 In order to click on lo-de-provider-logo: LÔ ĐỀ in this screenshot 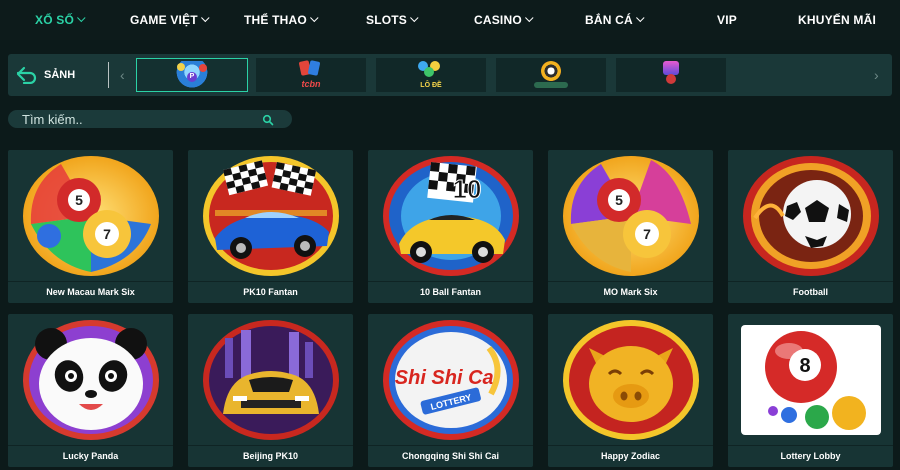, I will do `click(431, 75)`.